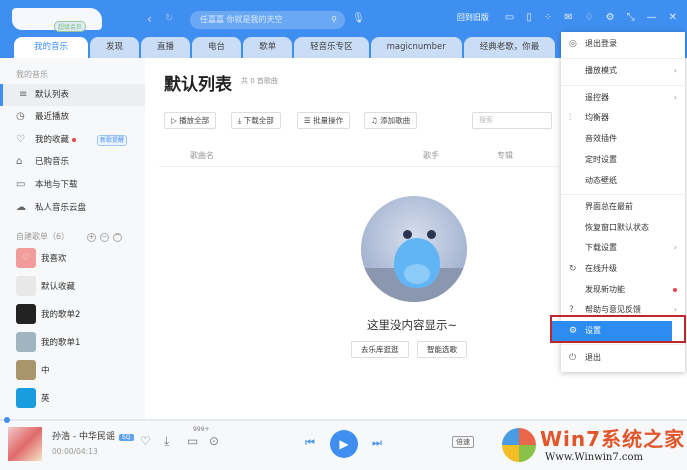 The width and height of the screenshot is (687, 470). Describe the element at coordinates (431, 155) in the screenshot. I see `column-artist: 歌手` at that location.